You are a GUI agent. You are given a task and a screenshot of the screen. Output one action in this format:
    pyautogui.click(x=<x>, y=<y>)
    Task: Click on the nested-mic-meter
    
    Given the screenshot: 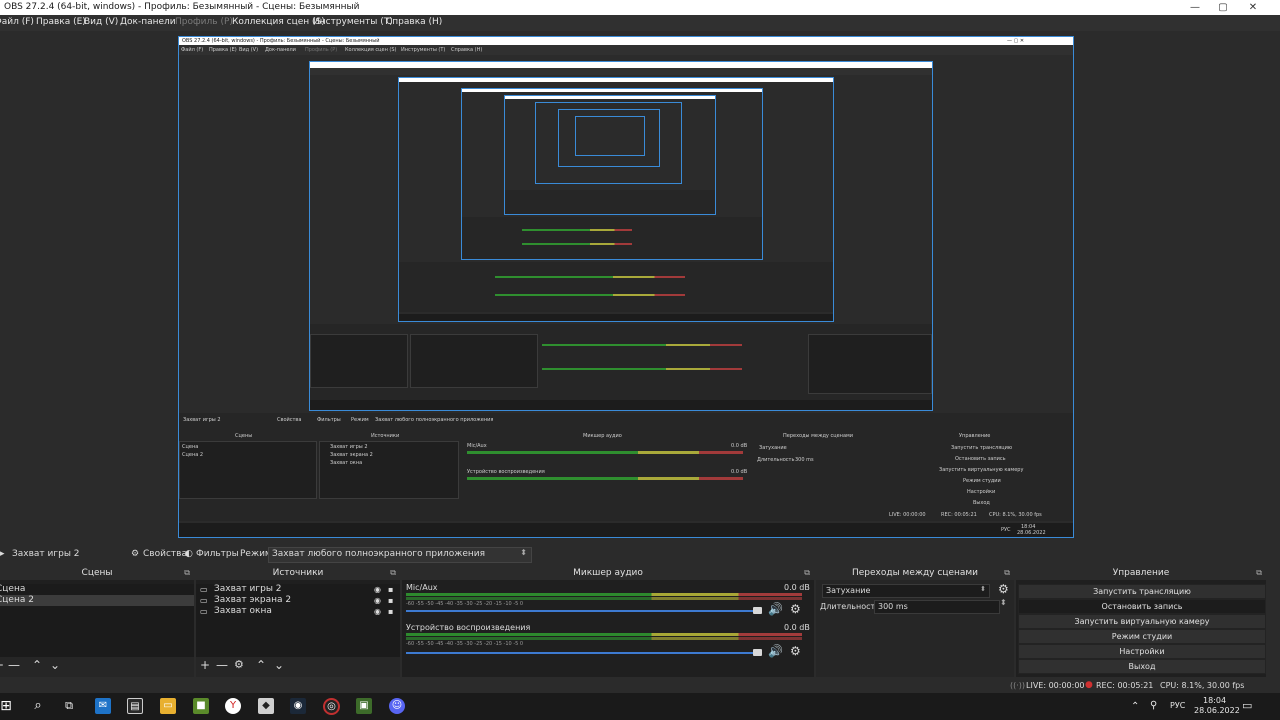 What is the action you would take?
    pyautogui.click(x=605, y=452)
    